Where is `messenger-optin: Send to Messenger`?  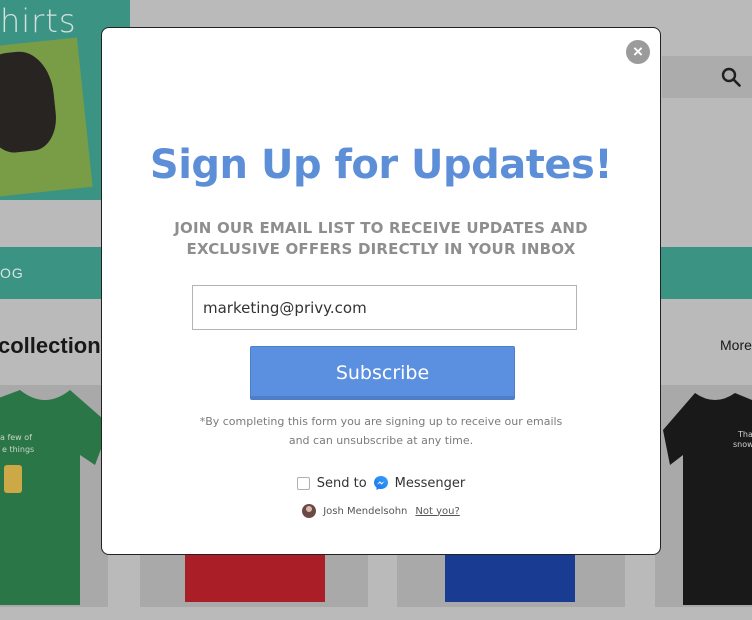
messenger-optin: Send to Messenger is located at coordinates (381, 483).